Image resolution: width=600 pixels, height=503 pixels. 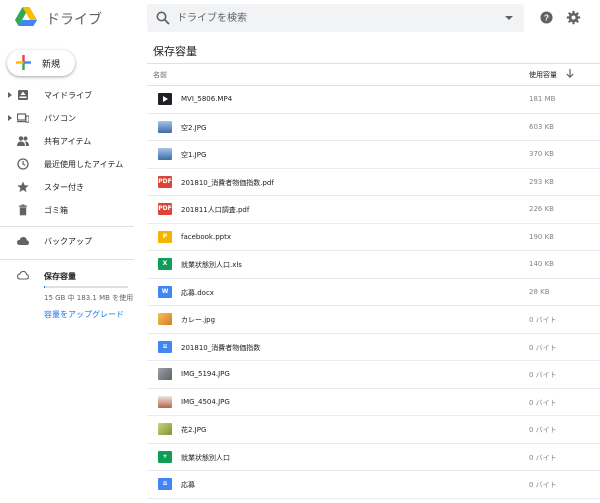 What do you see at coordinates (56, 210) in the screenshot?
I see `sidebar-item-label: ゴミ箱` at bounding box center [56, 210].